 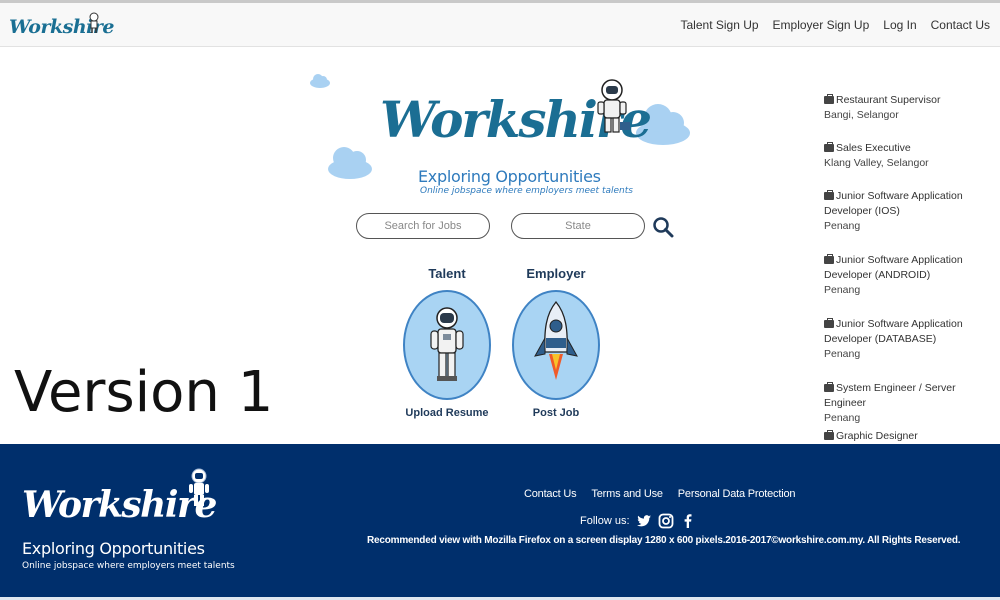 I want to click on job-item: Restaurant Supervisor Bangi, Selangor, so click(x=909, y=108).